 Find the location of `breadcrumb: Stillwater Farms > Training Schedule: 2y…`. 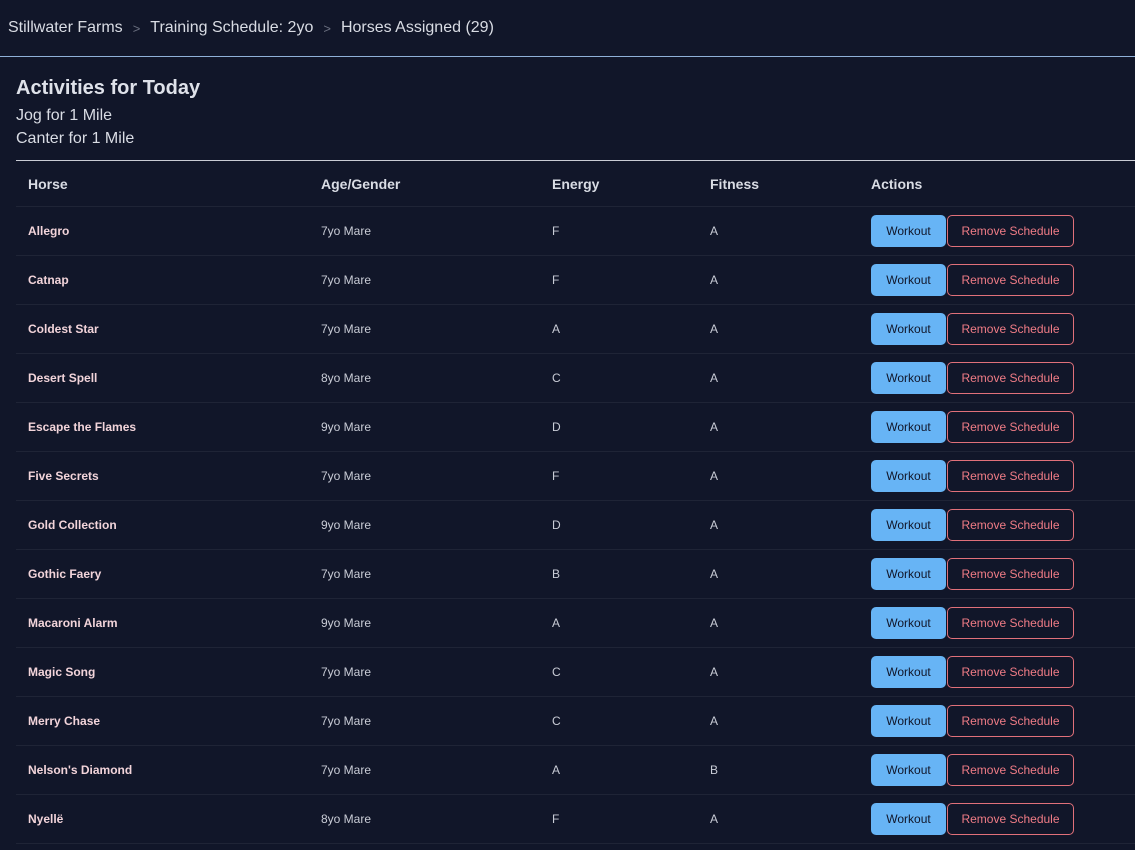

breadcrumb: Stillwater Farms > Training Schedule: 2y… is located at coordinates (567, 28).